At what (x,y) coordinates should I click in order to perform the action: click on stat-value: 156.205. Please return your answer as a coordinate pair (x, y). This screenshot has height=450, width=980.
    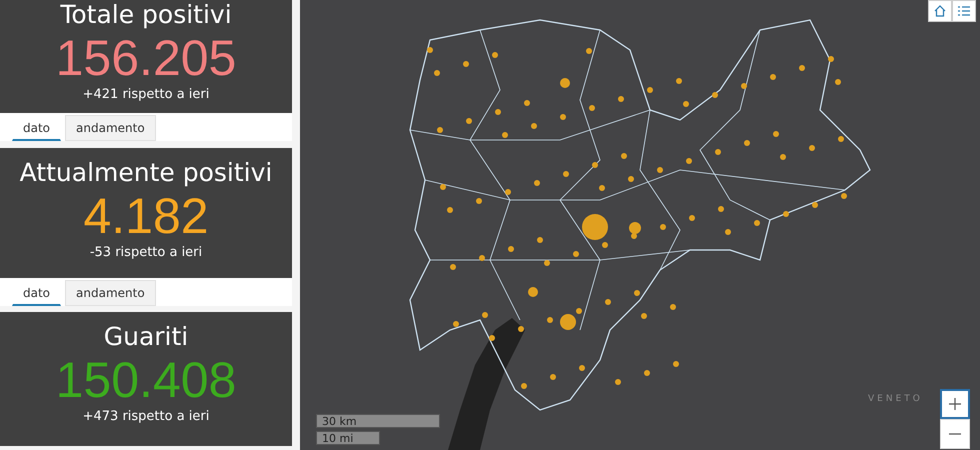
    Looking at the image, I should click on (146, 58).